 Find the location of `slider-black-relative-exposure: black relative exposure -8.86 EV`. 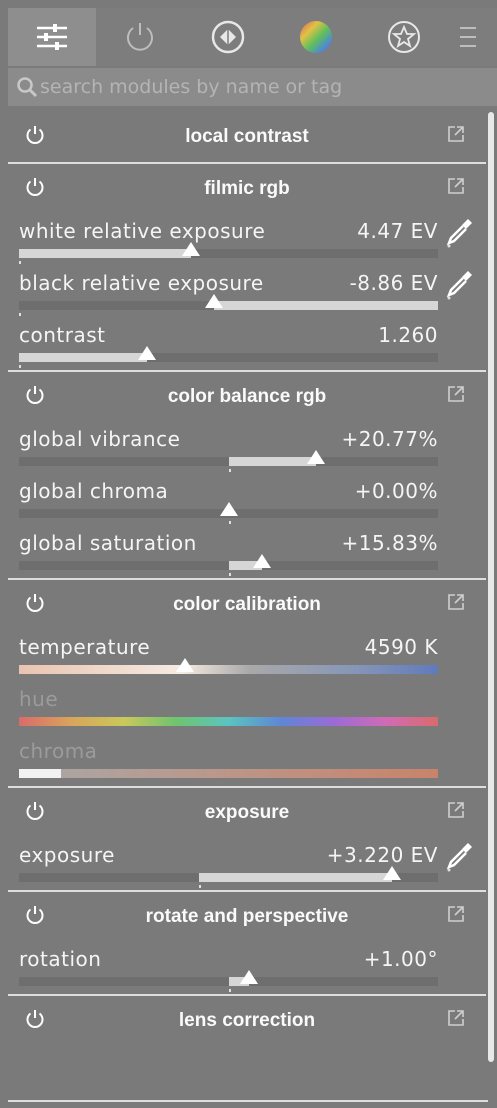

slider-black-relative-exposure: black relative exposure -8.86 EV is located at coordinates (247, 292).